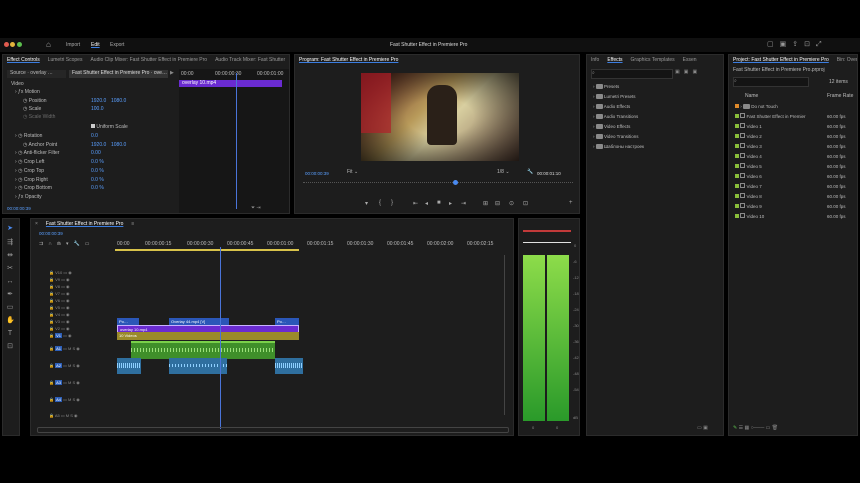 The image size is (860, 483). I want to click on track-header-v3: 🔒 V3 ▭ ◉, so click(84, 321).